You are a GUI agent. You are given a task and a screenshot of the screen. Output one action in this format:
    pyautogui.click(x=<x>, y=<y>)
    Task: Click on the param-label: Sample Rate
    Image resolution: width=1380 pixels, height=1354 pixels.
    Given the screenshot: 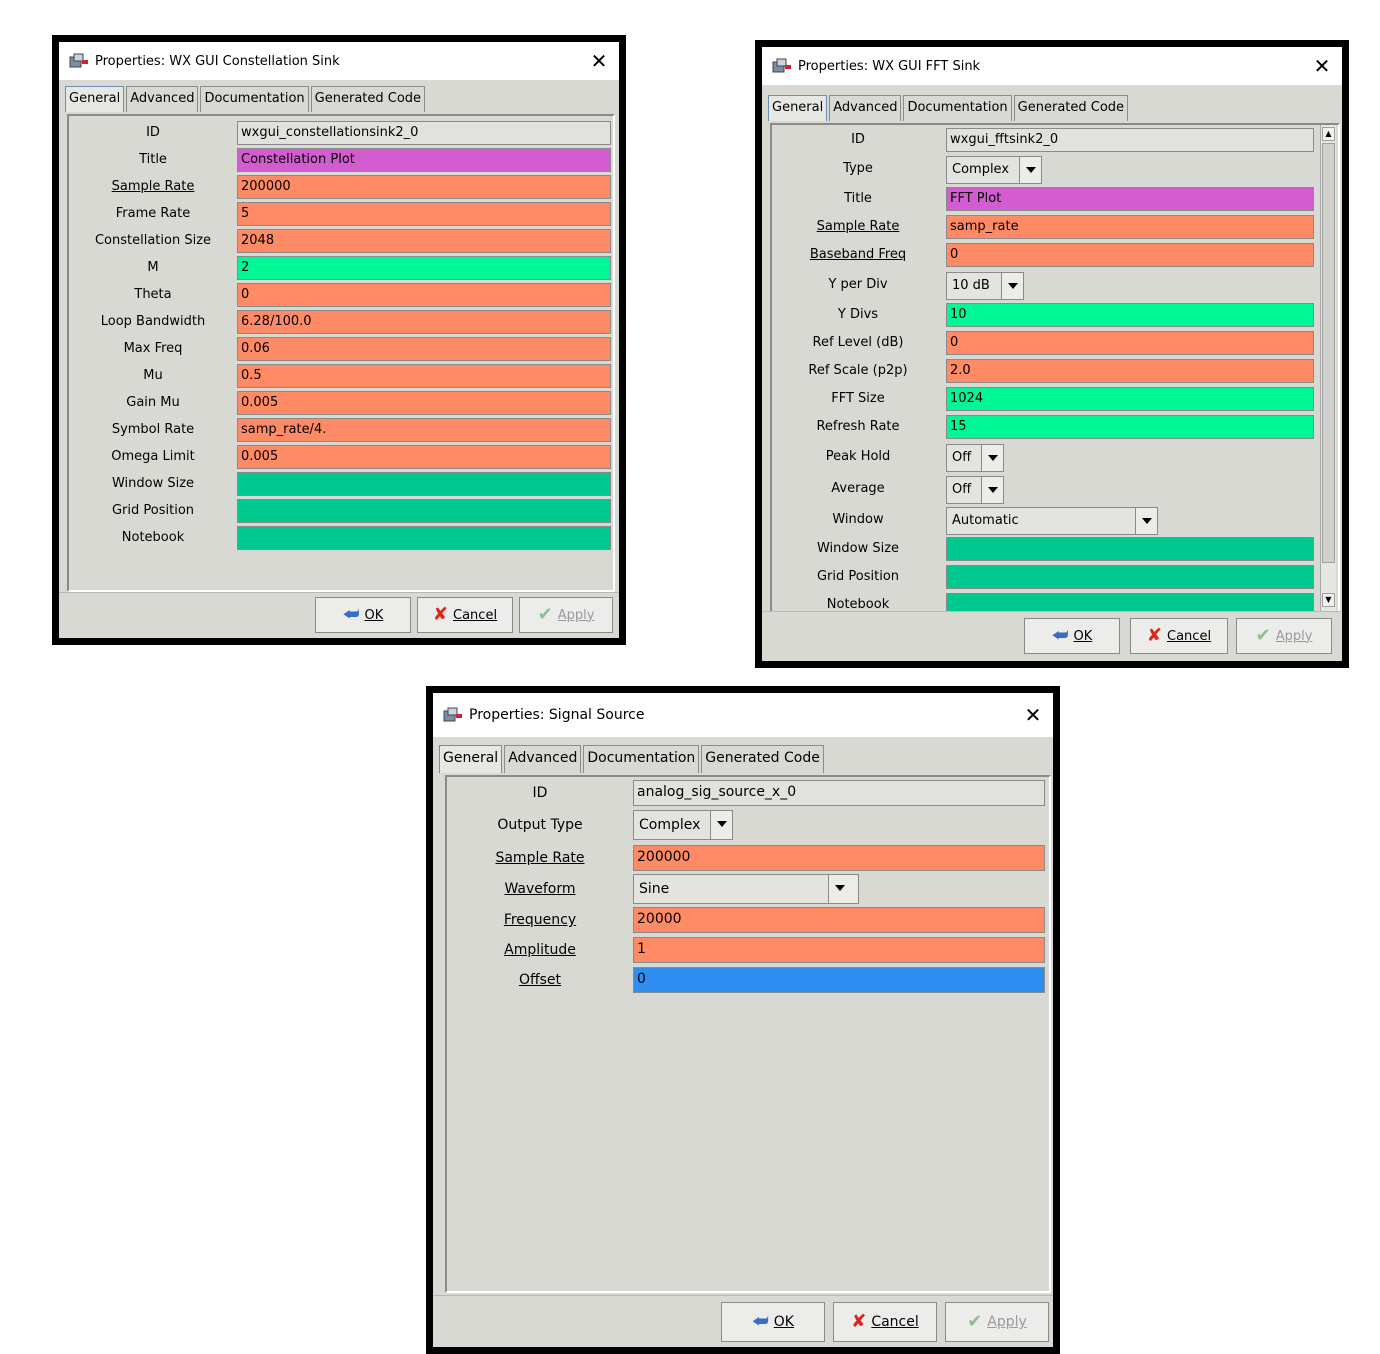 What is the action you would take?
    pyautogui.click(x=153, y=186)
    